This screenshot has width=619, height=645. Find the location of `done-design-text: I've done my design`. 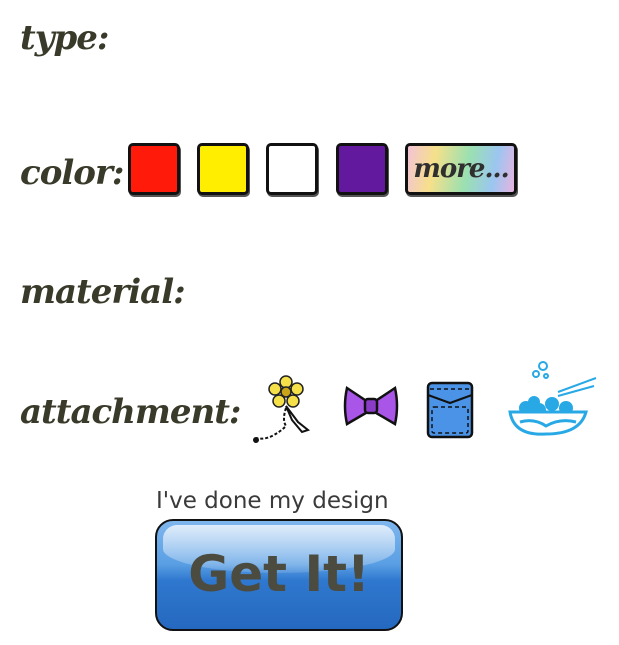

done-design-text: I've done my design is located at coordinates (272, 501).